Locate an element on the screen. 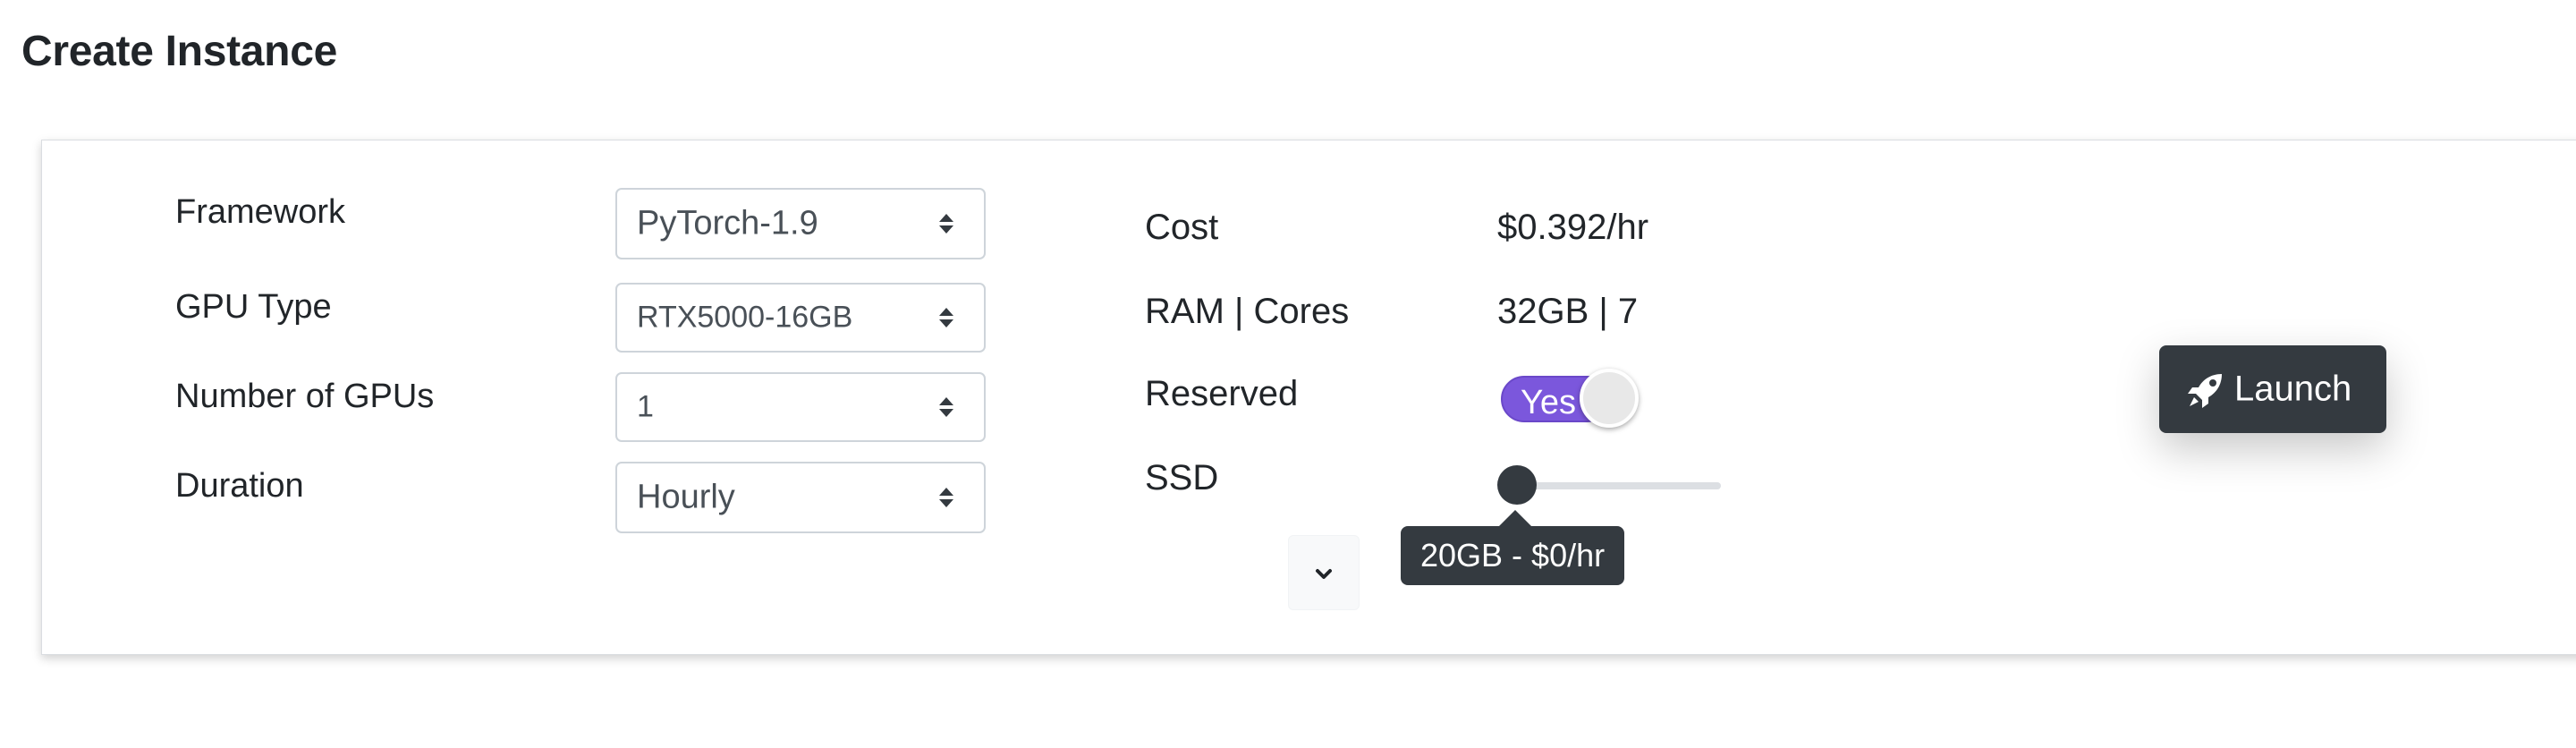 The height and width of the screenshot is (748, 2576). gpu-type-label: GPU Type is located at coordinates (253, 307).